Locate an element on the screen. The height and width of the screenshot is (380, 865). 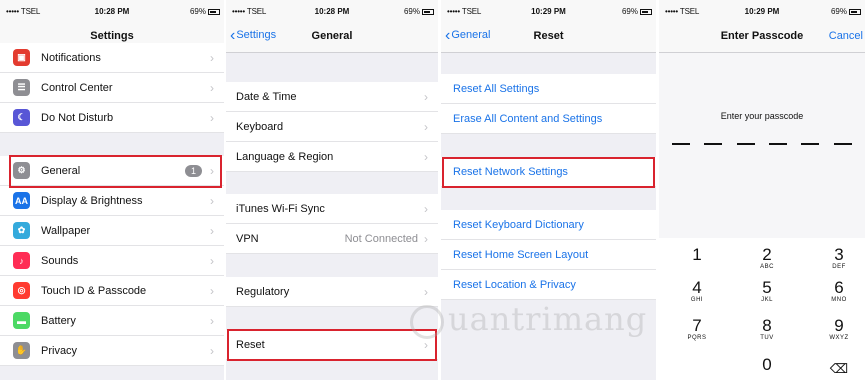
settings-item-label: Display & Brightness is located at coordinates (92, 200).